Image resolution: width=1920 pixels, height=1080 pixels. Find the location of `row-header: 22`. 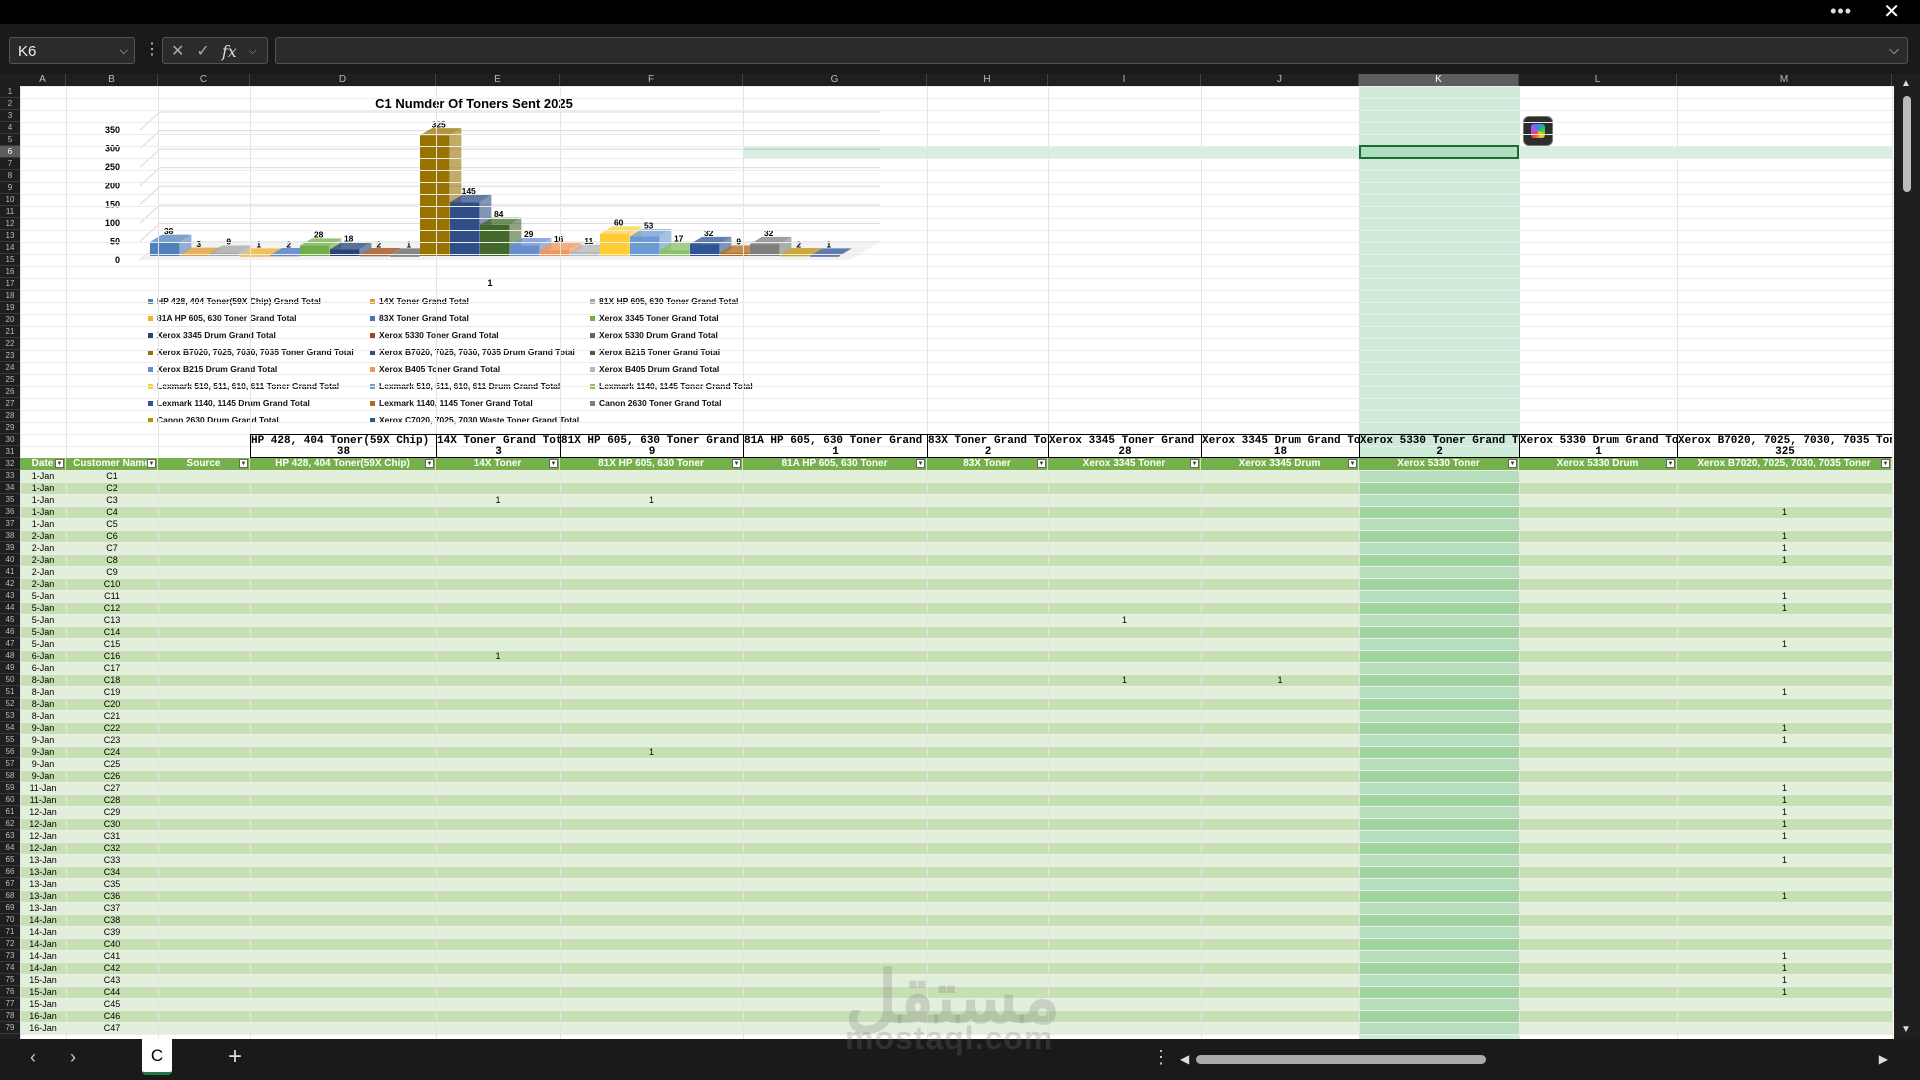

row-header: 22 is located at coordinates (10, 344).